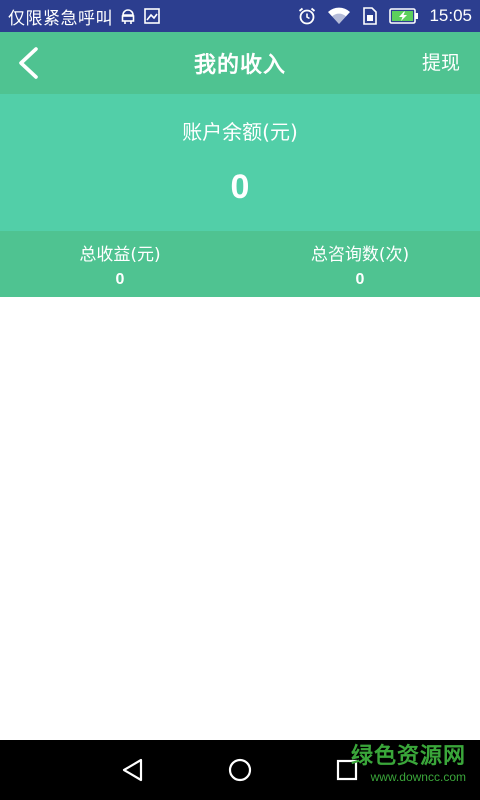  I want to click on nav-home-button, so click(240, 770).